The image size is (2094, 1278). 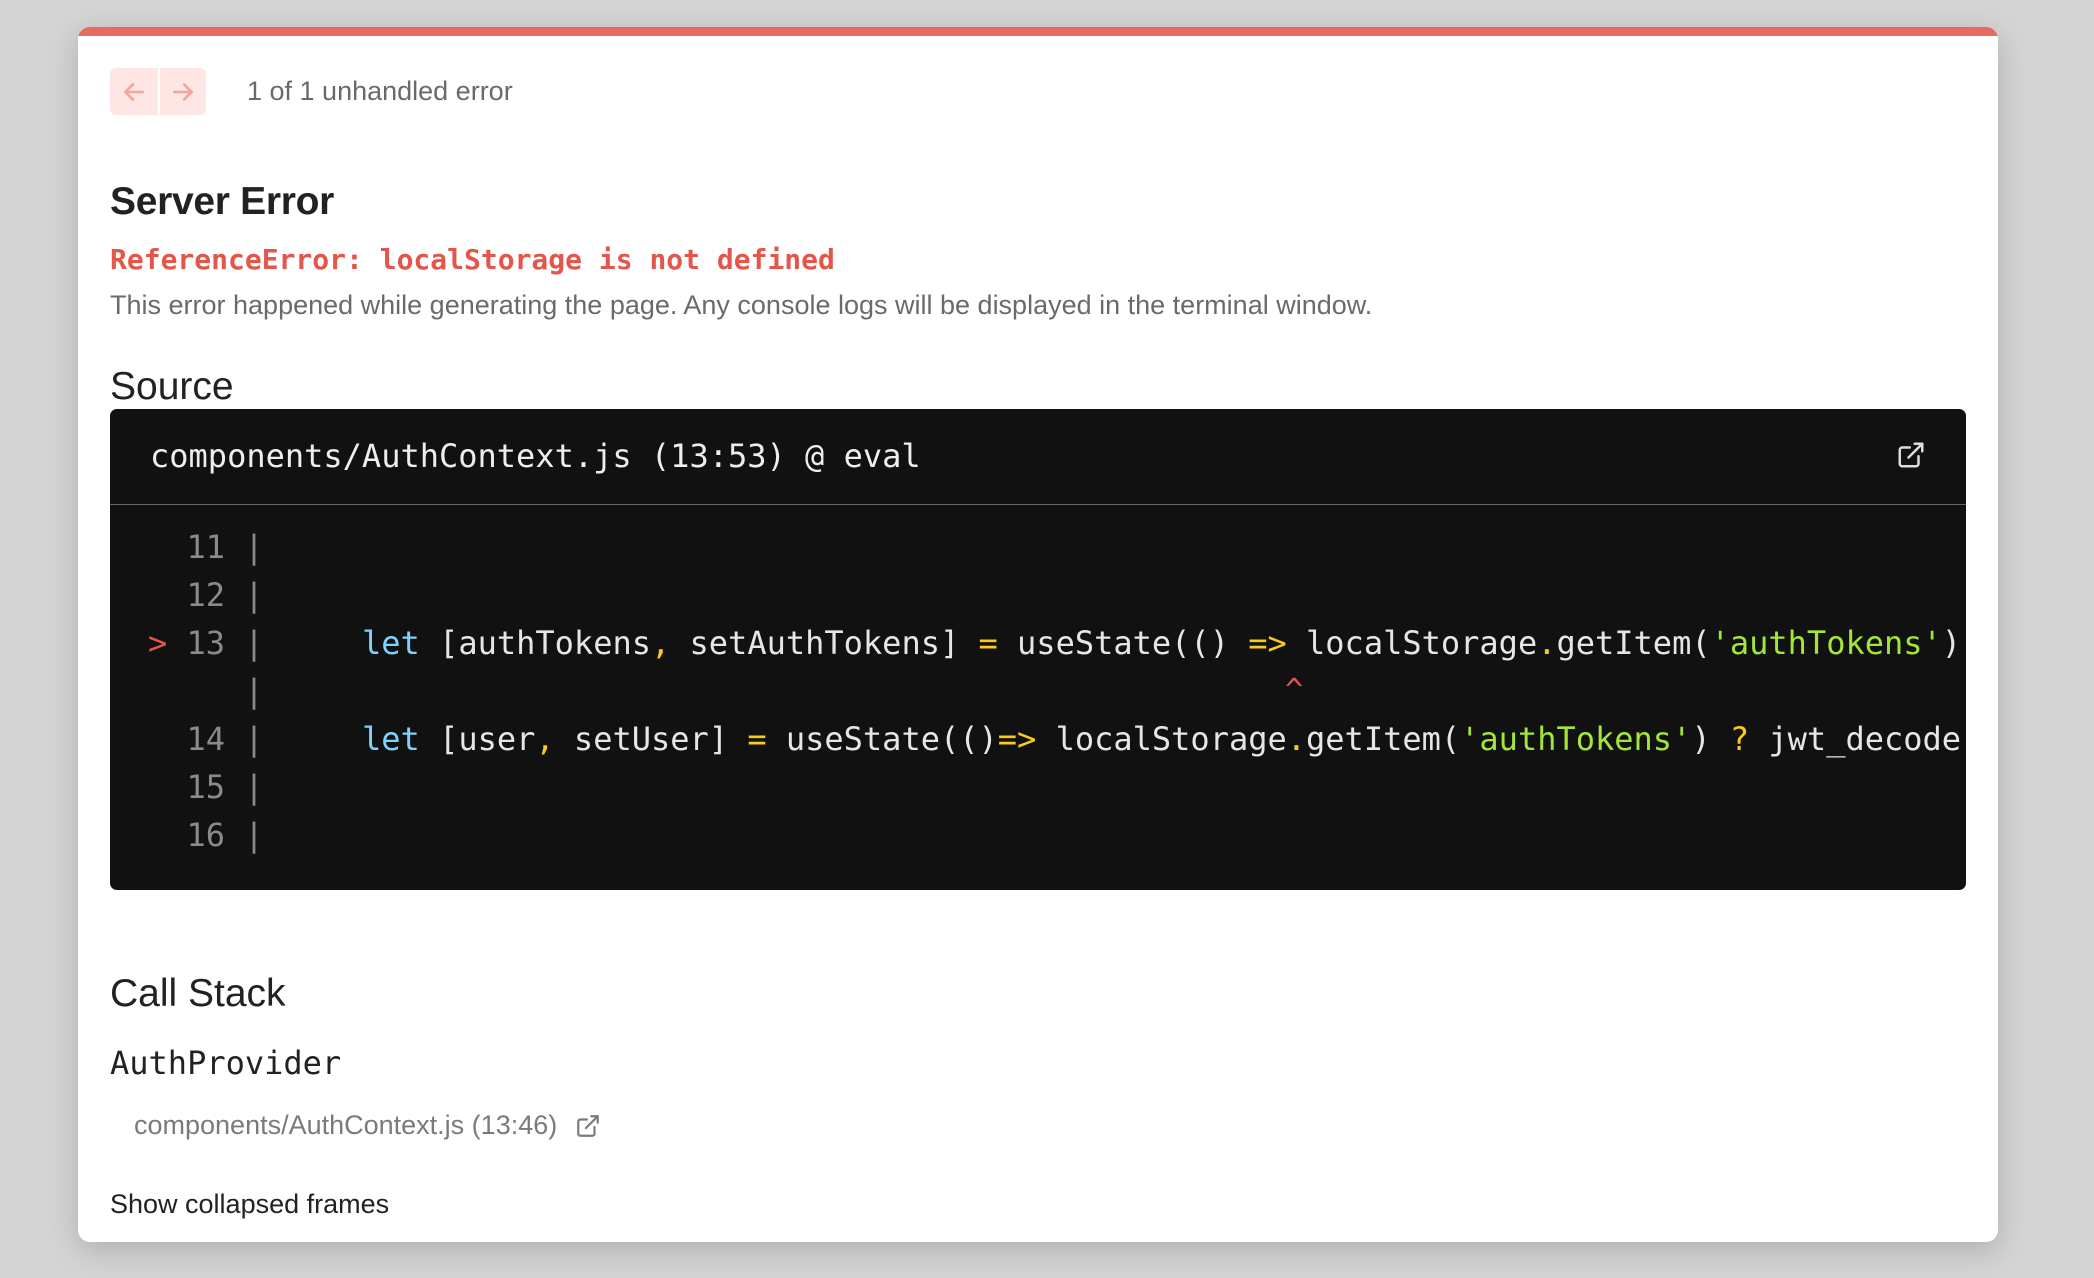 What do you see at coordinates (172, 386) in the screenshot?
I see `source-heading: Source` at bounding box center [172, 386].